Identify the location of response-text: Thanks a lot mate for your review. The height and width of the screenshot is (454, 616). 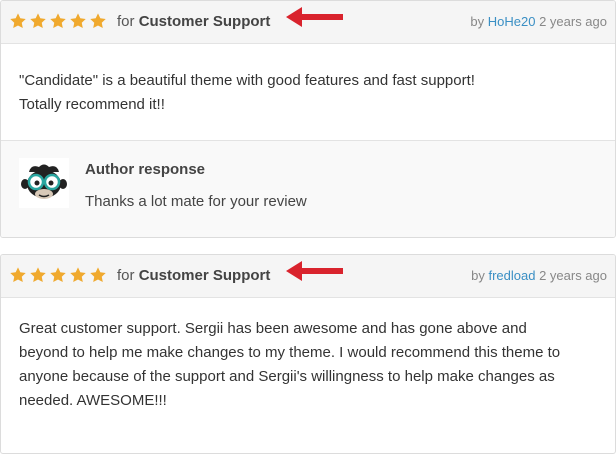
(196, 201).